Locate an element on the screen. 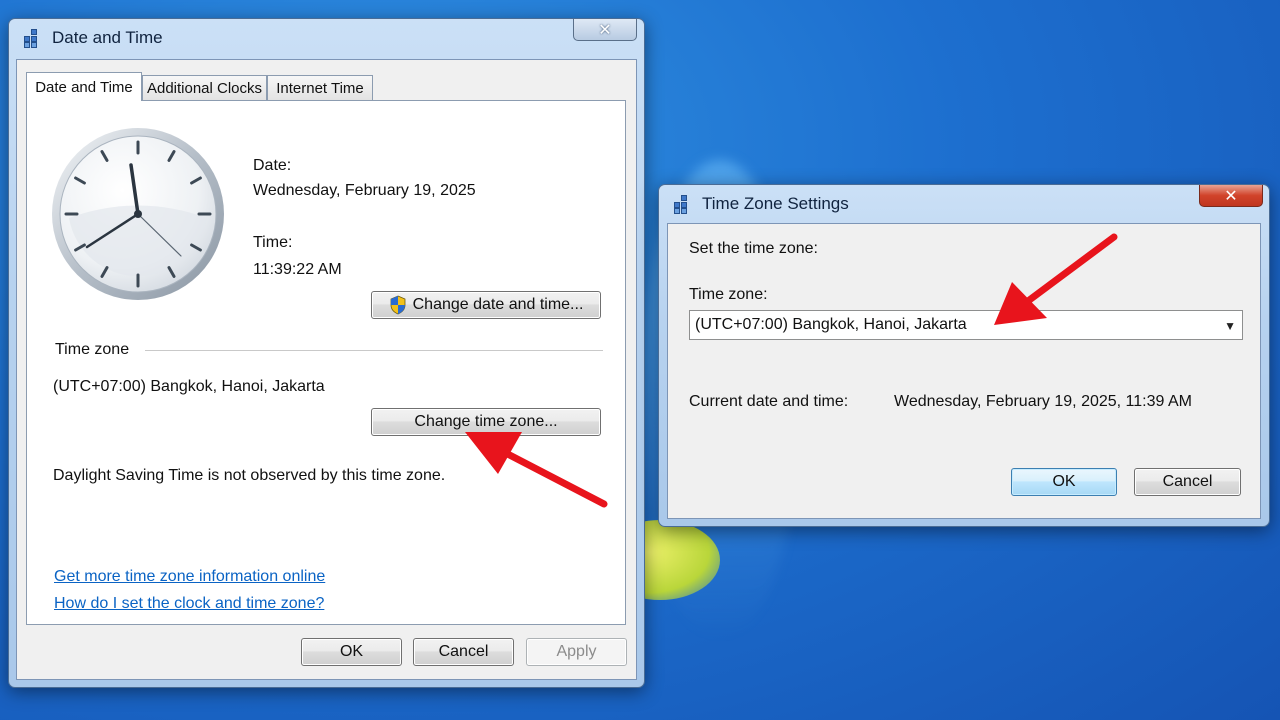 The image size is (1280, 720). tab-date-and-time: Date and Time is located at coordinates (84, 86).